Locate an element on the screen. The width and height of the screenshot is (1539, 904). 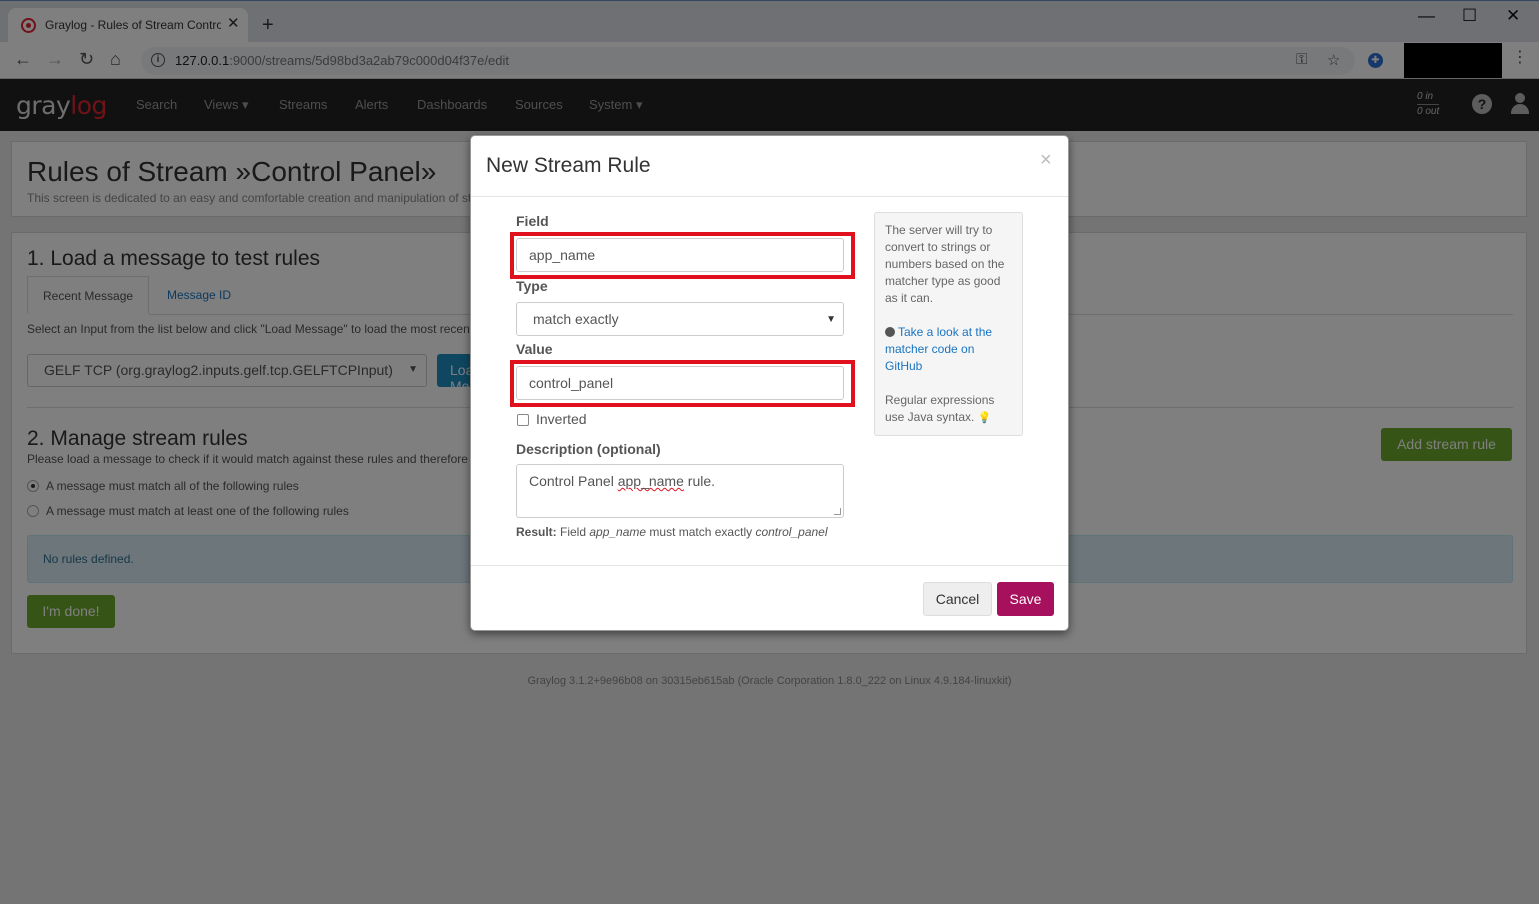
value-input: control_panel is located at coordinates (680, 383).